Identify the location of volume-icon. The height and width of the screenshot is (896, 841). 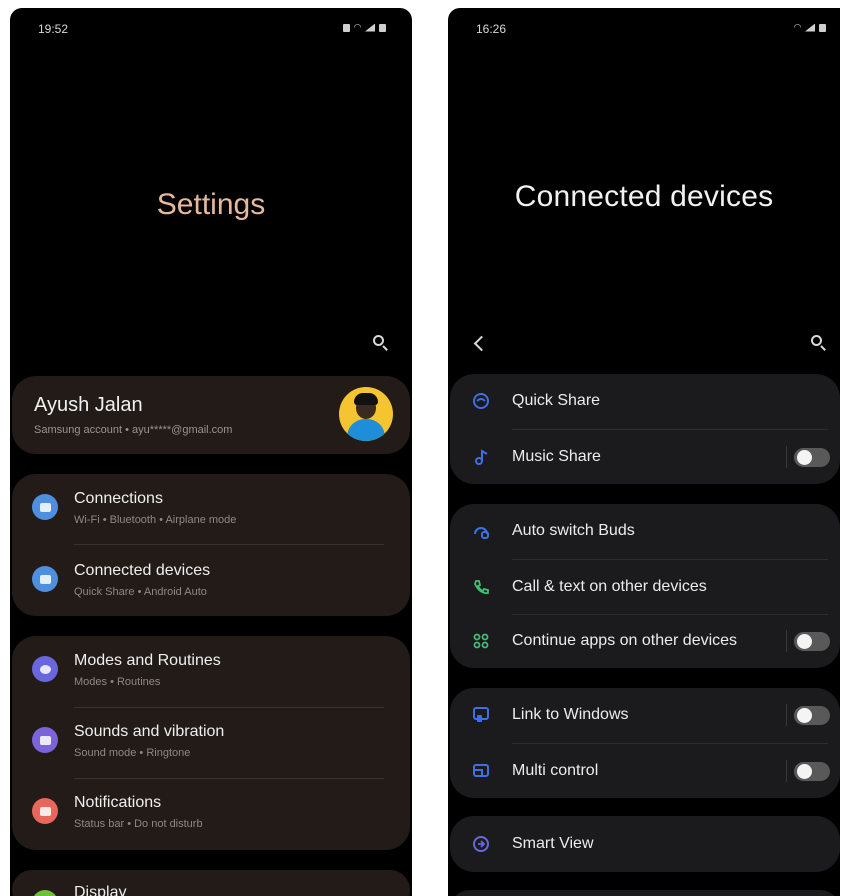
(45, 740).